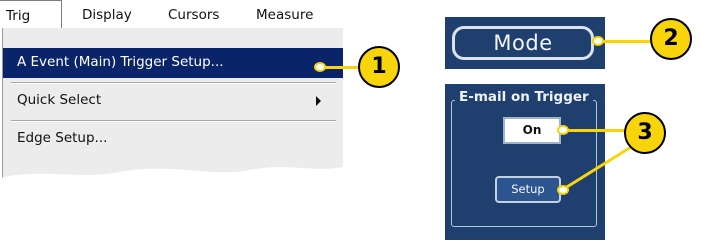 The height and width of the screenshot is (247, 701). What do you see at coordinates (563, 190) in the screenshot?
I see `callout-3-dot-setup` at bounding box center [563, 190].